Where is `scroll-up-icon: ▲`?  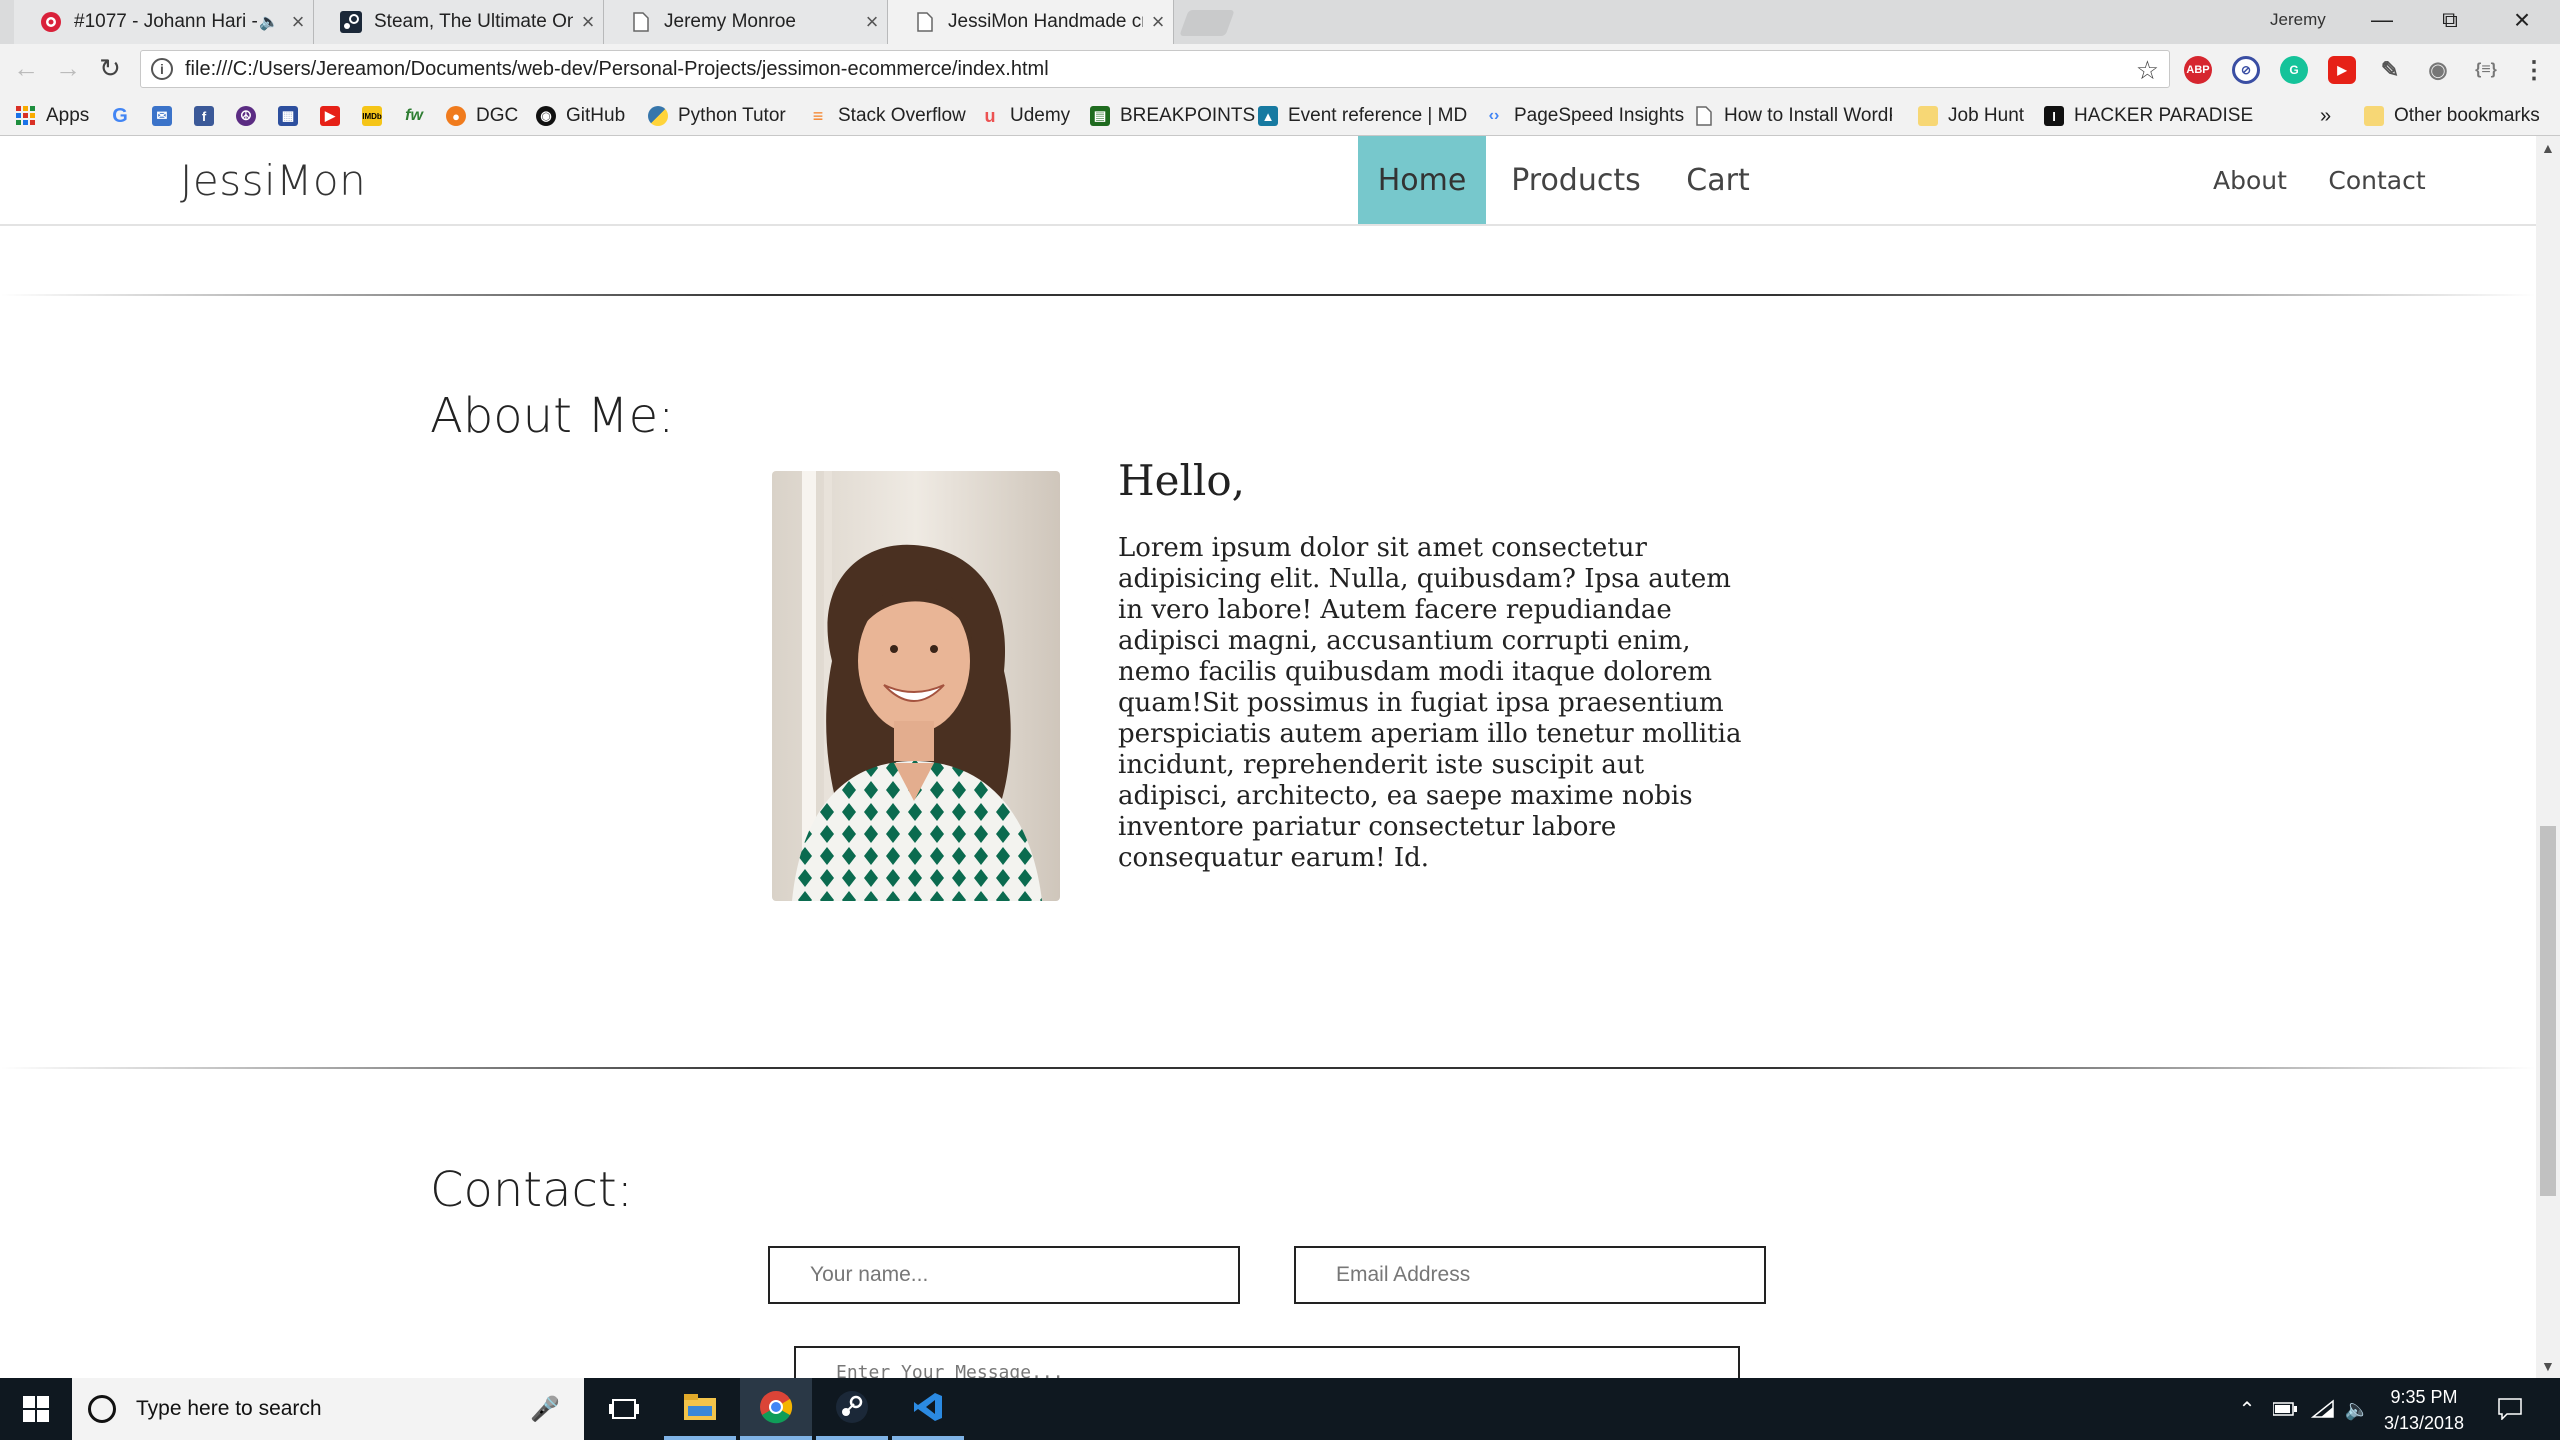
scroll-up-icon: ▲ is located at coordinates (2548, 148).